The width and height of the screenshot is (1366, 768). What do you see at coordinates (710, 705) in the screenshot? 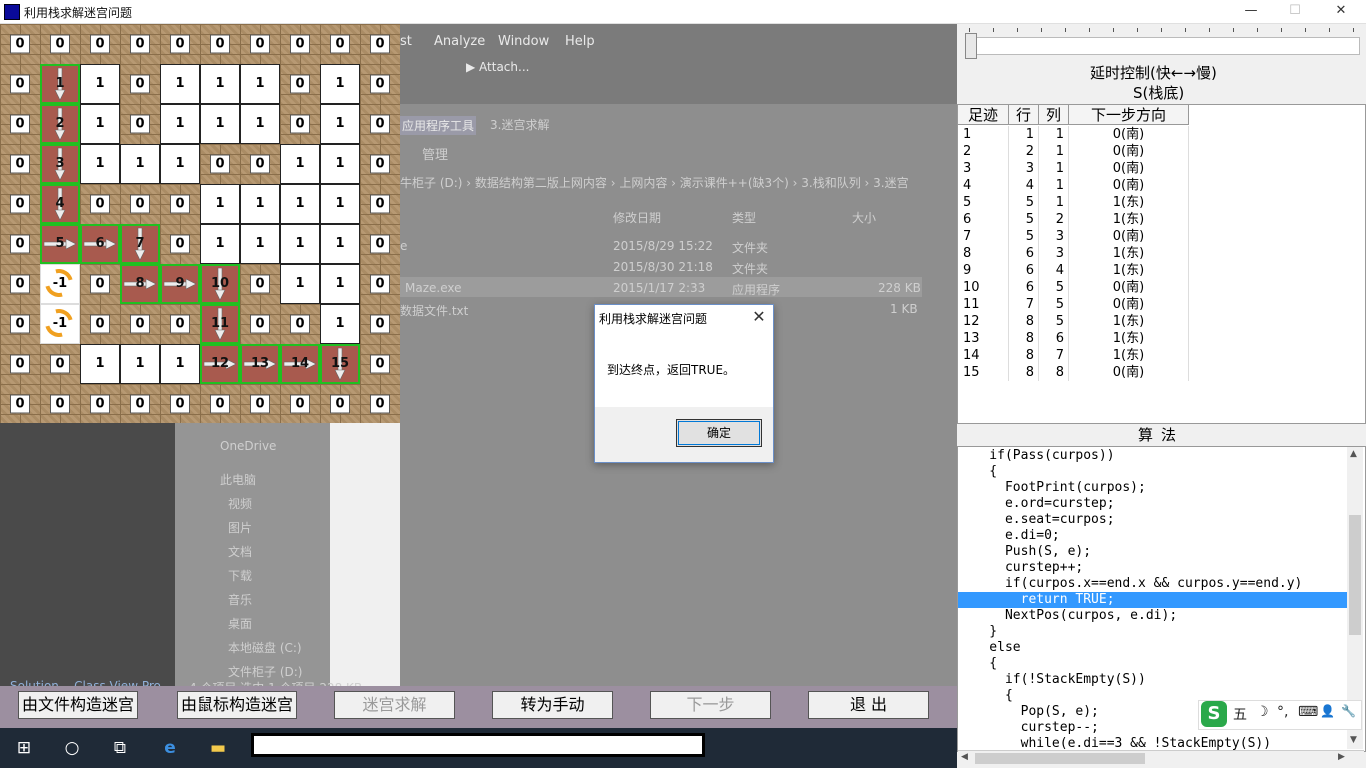
I see `next-step-button: 下一步` at bounding box center [710, 705].